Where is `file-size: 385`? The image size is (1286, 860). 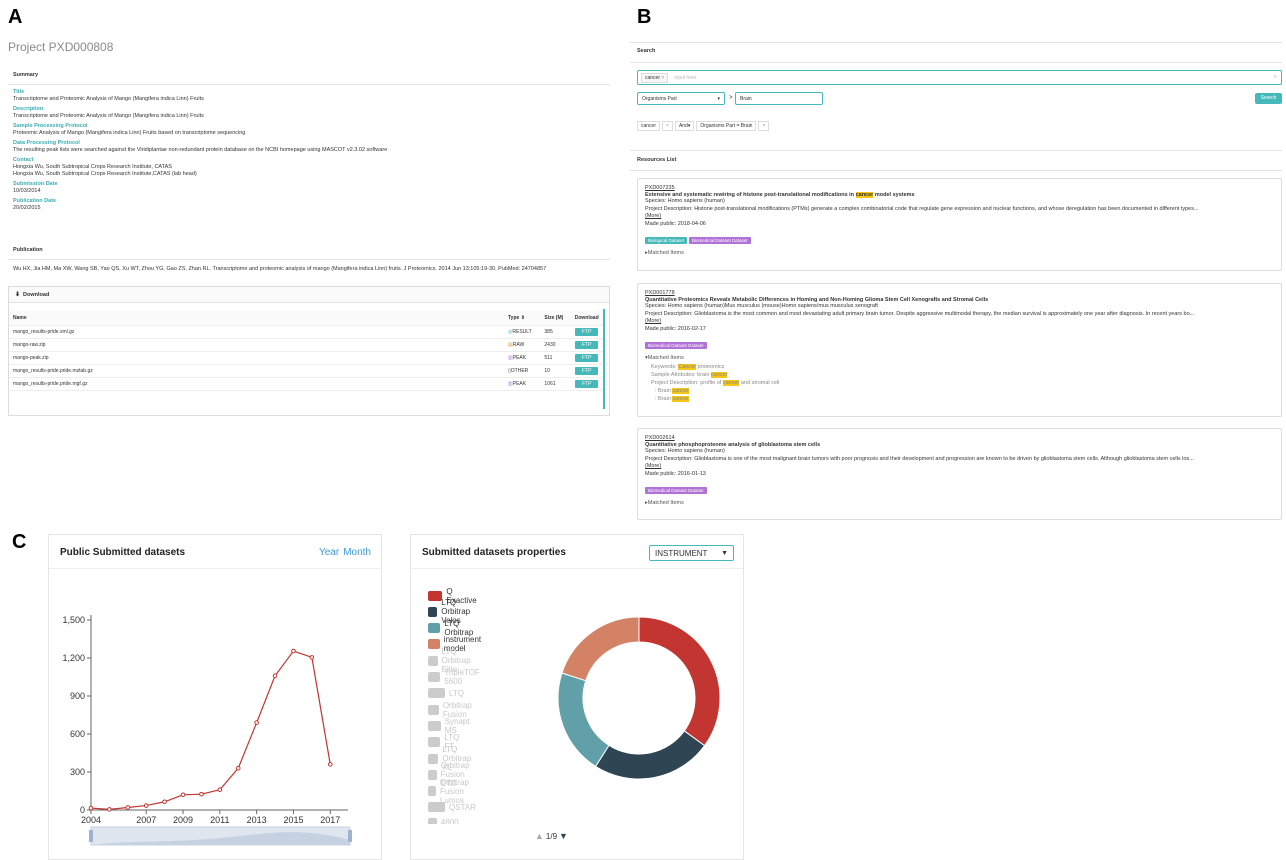
file-size: 385 is located at coordinates (554, 332).